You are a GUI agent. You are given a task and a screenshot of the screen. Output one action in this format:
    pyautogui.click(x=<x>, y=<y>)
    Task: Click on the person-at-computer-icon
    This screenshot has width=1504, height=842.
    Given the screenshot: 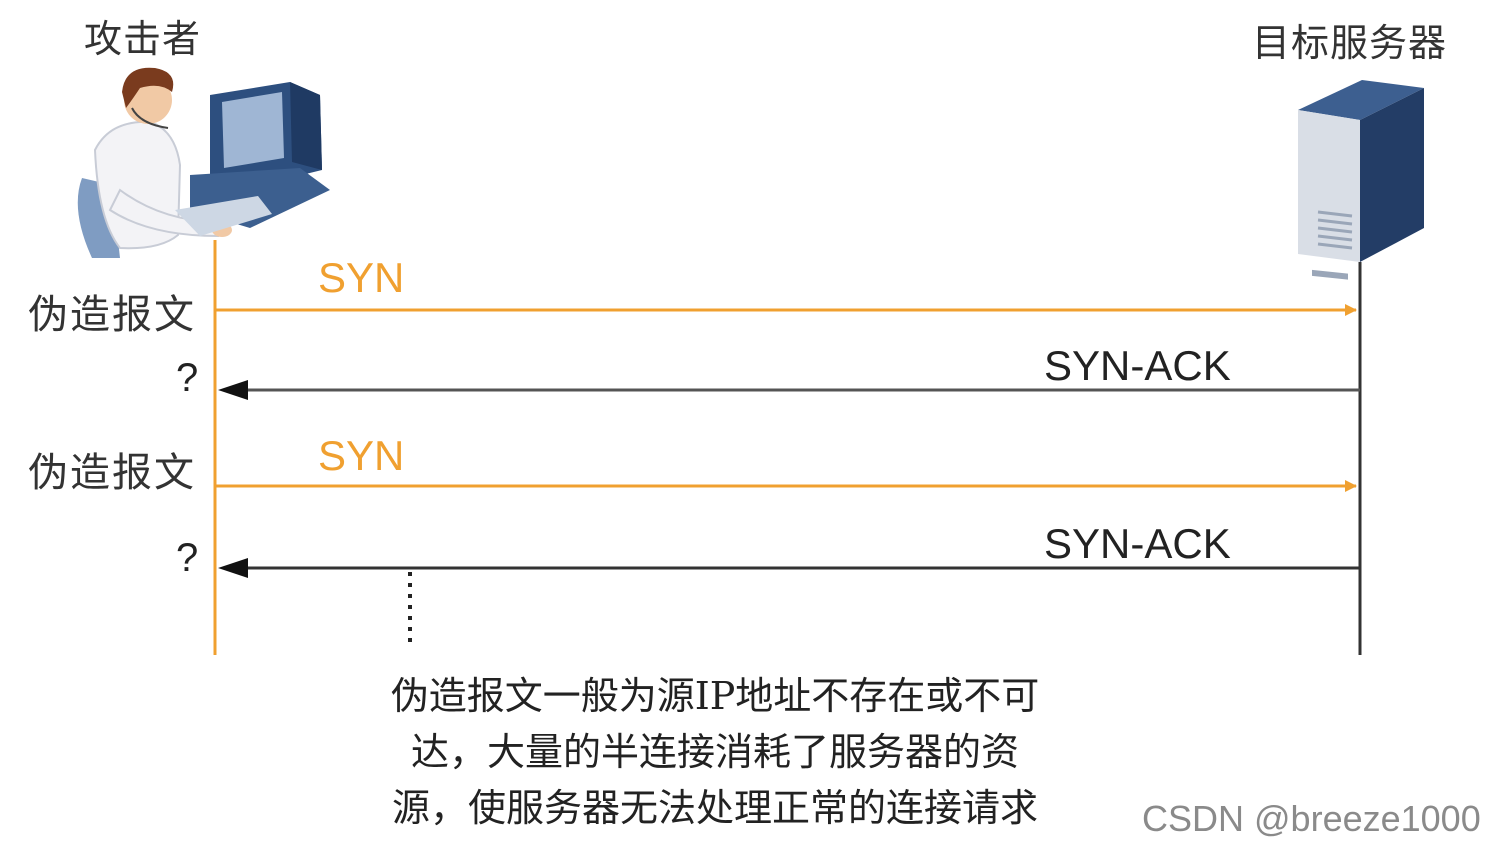 What is the action you would take?
    pyautogui.click(x=203, y=162)
    